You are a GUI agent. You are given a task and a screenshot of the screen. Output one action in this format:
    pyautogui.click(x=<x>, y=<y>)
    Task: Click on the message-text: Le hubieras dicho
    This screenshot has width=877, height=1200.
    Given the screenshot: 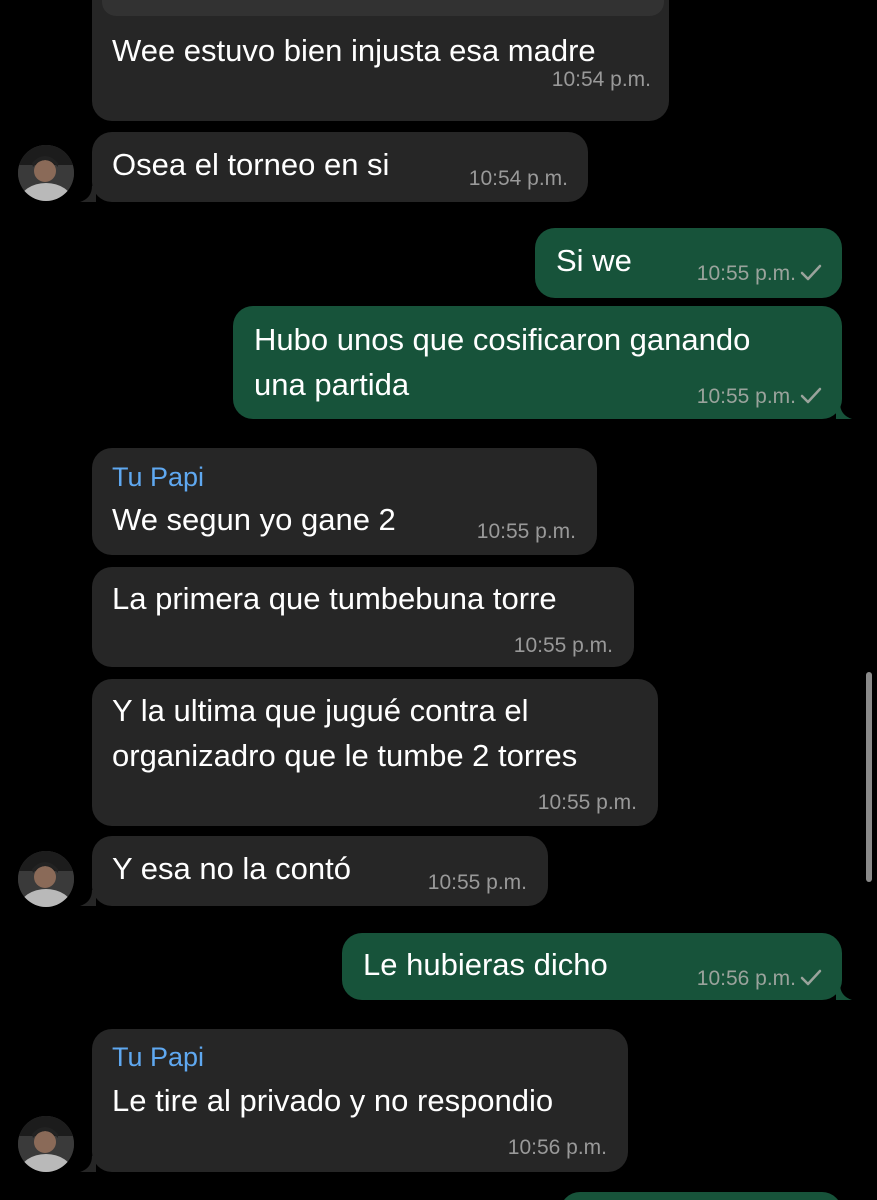 What is the action you would take?
    pyautogui.click(x=485, y=964)
    